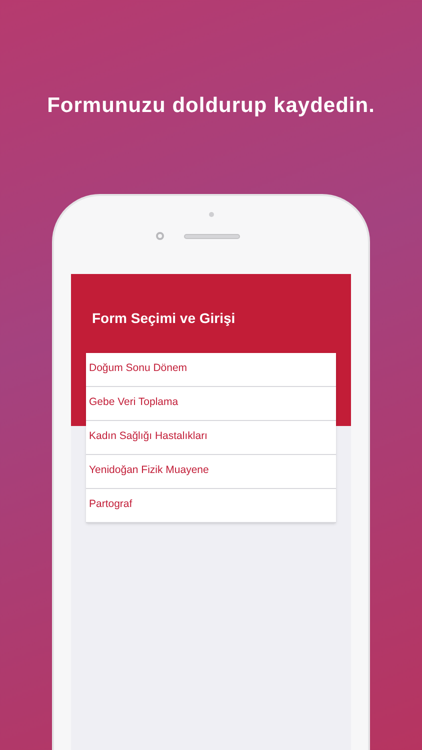  What do you see at coordinates (211, 403) in the screenshot?
I see `form-list-item: Gebe Veri Toplama` at bounding box center [211, 403].